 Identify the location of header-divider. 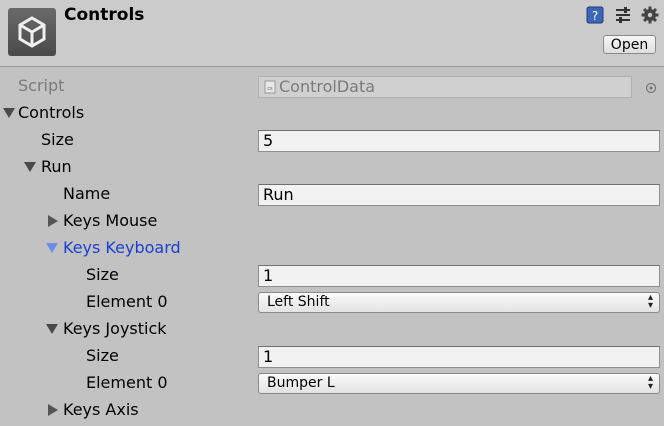
(332, 66).